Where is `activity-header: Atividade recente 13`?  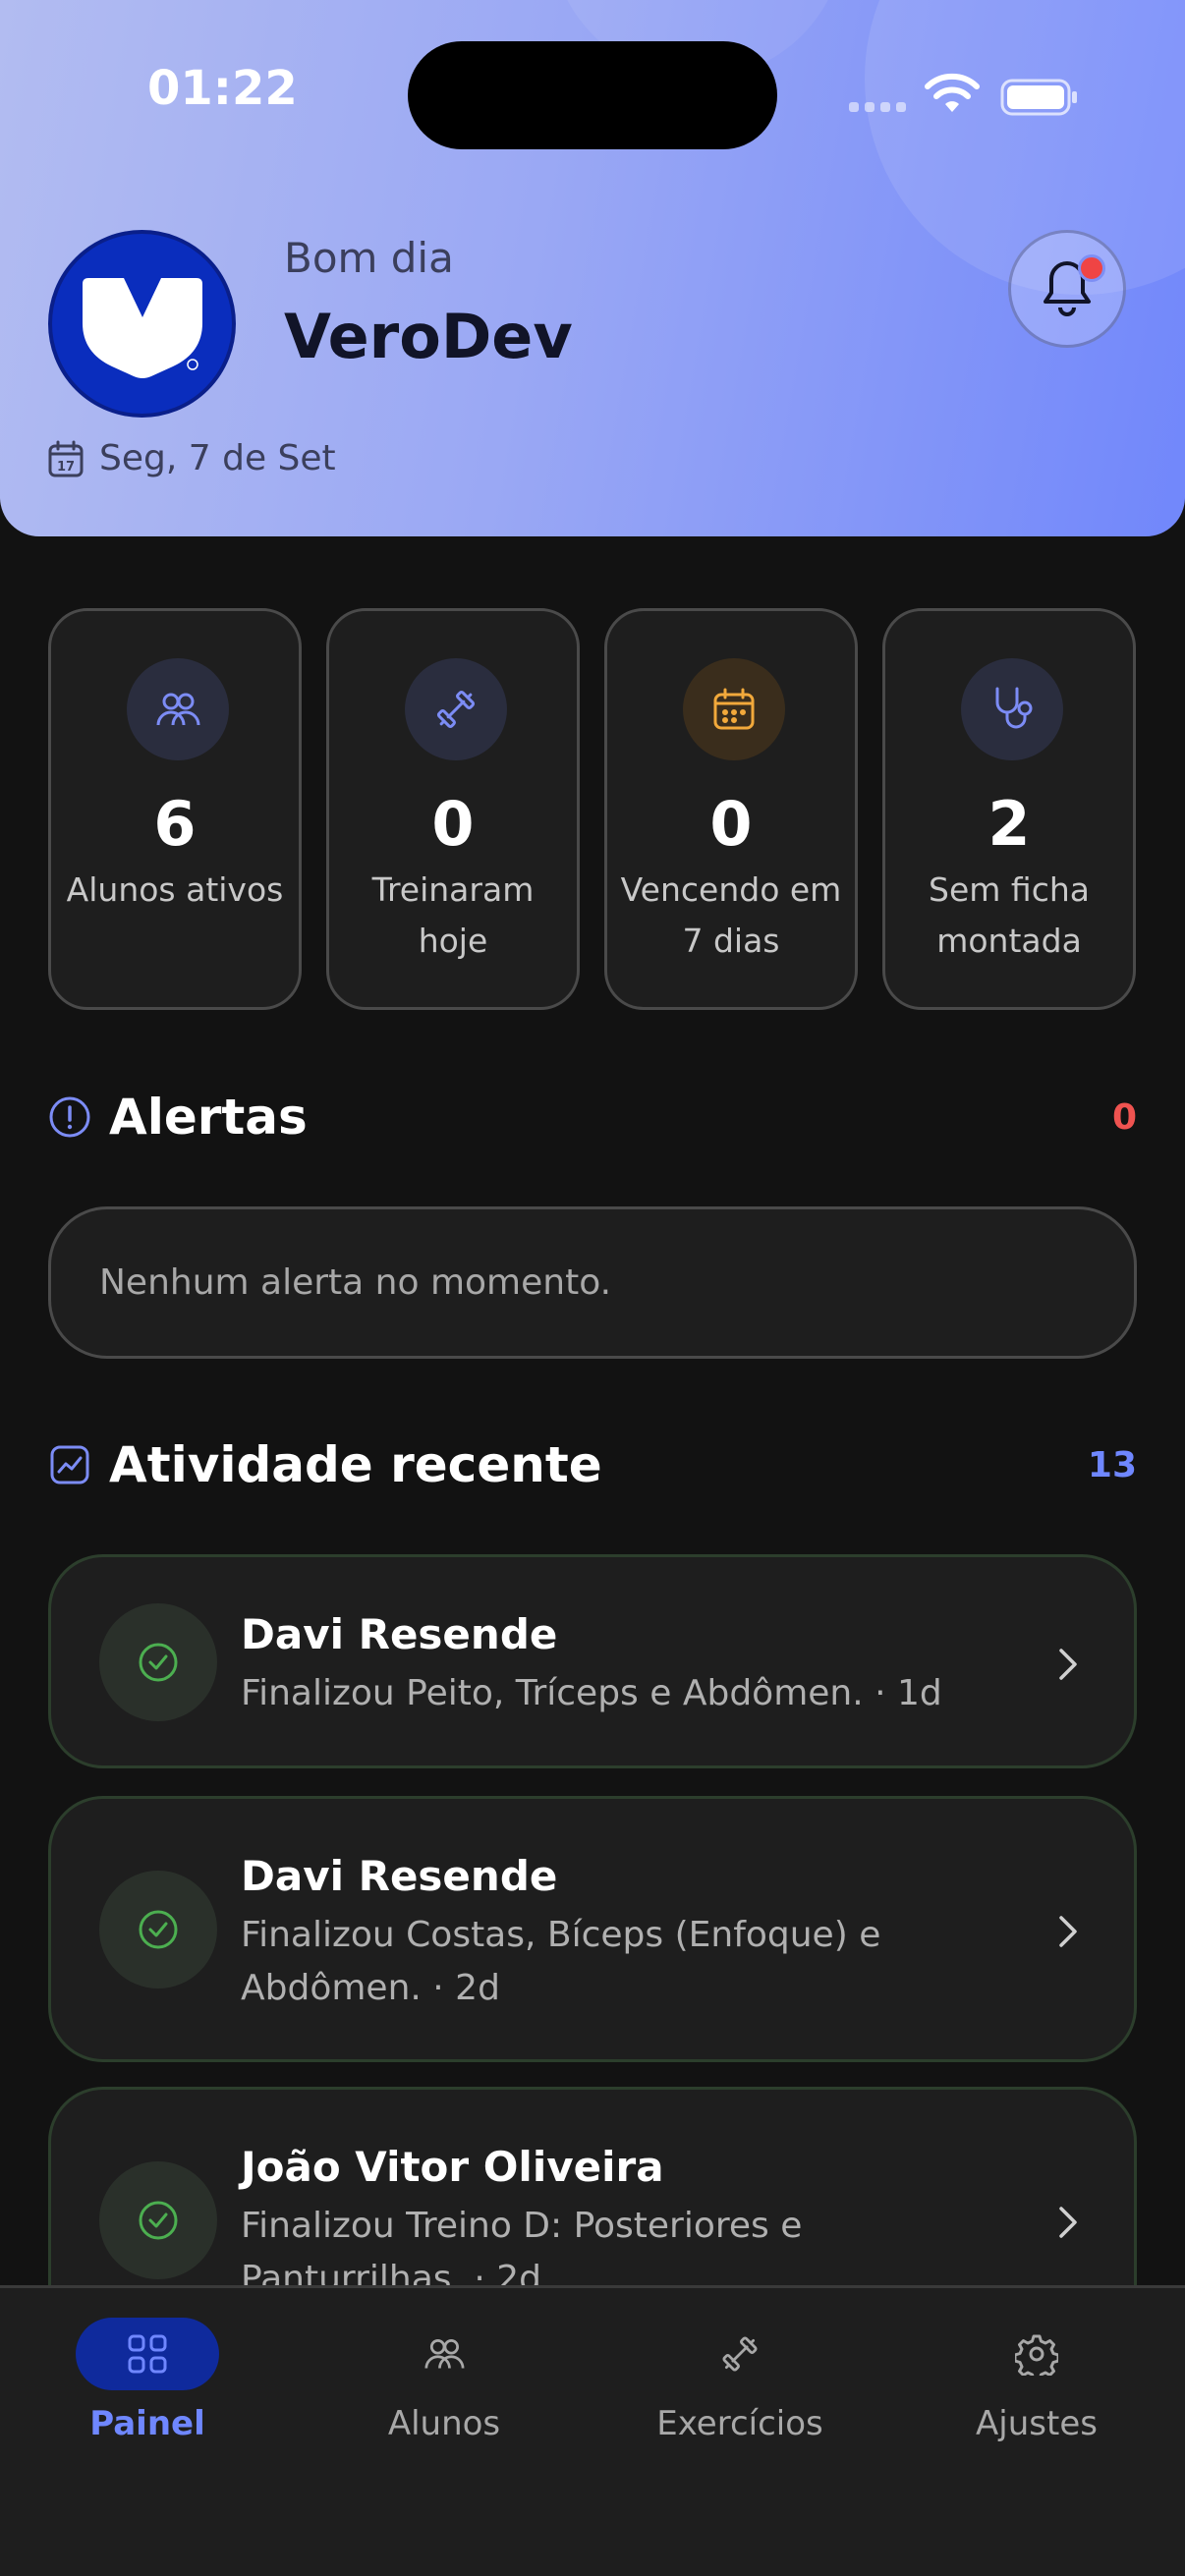 activity-header: Atividade recente 13 is located at coordinates (592, 1464).